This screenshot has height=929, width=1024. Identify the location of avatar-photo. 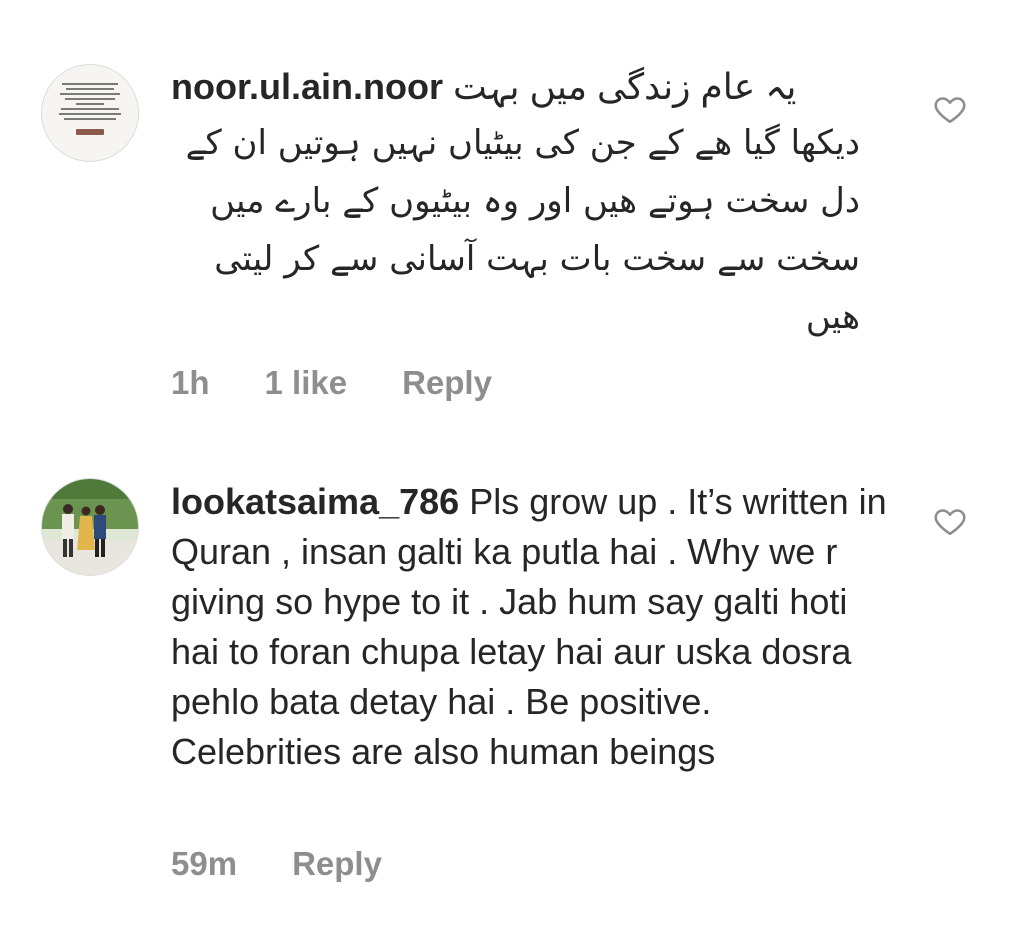
(90, 527).